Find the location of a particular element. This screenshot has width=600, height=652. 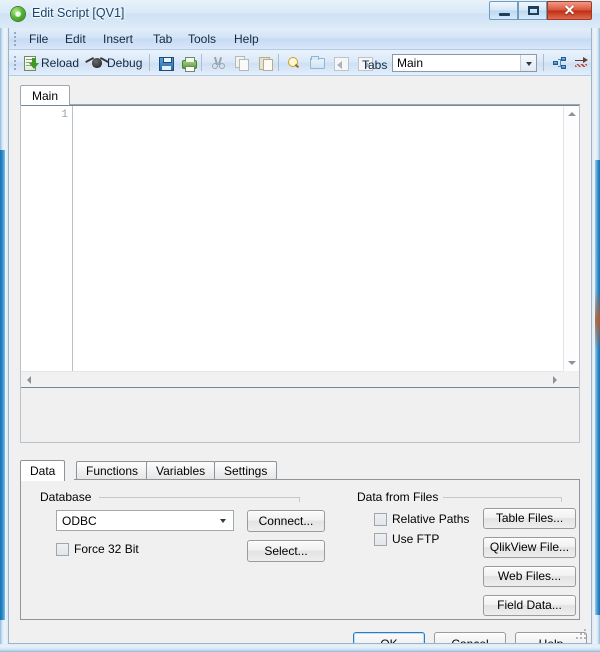

open-folder-button is located at coordinates (317, 62).